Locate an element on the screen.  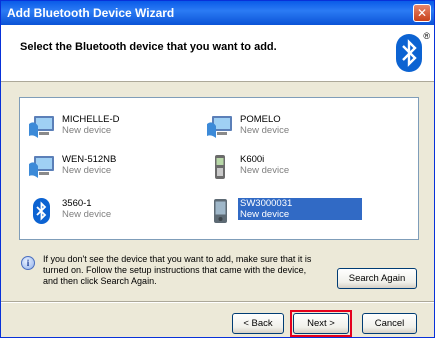
cancel-button: Cancel is located at coordinates (389, 323).